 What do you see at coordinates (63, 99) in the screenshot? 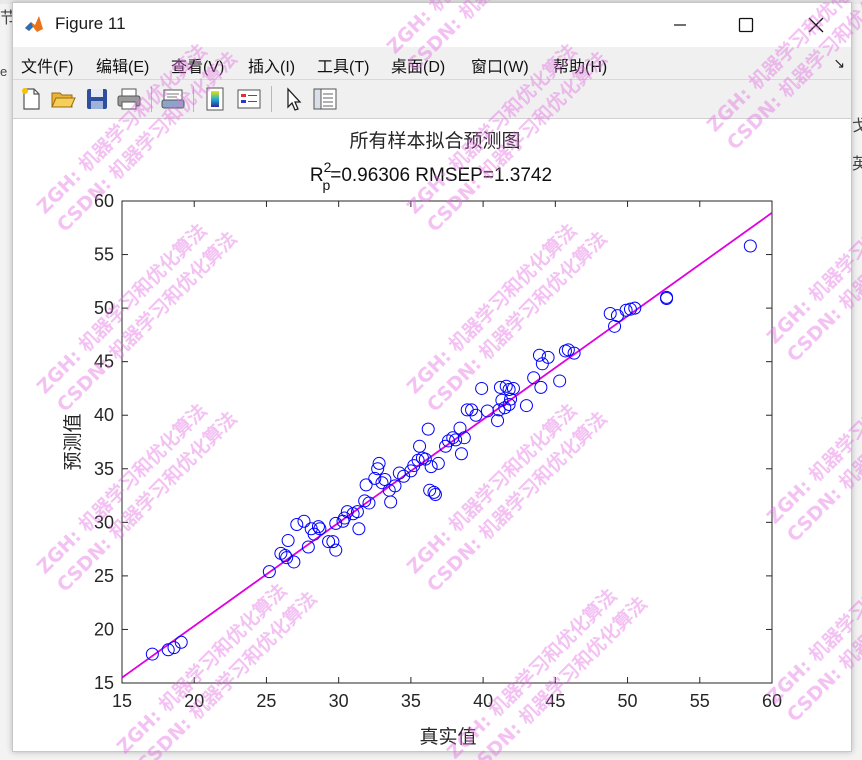
I see `open-folder-icon` at bounding box center [63, 99].